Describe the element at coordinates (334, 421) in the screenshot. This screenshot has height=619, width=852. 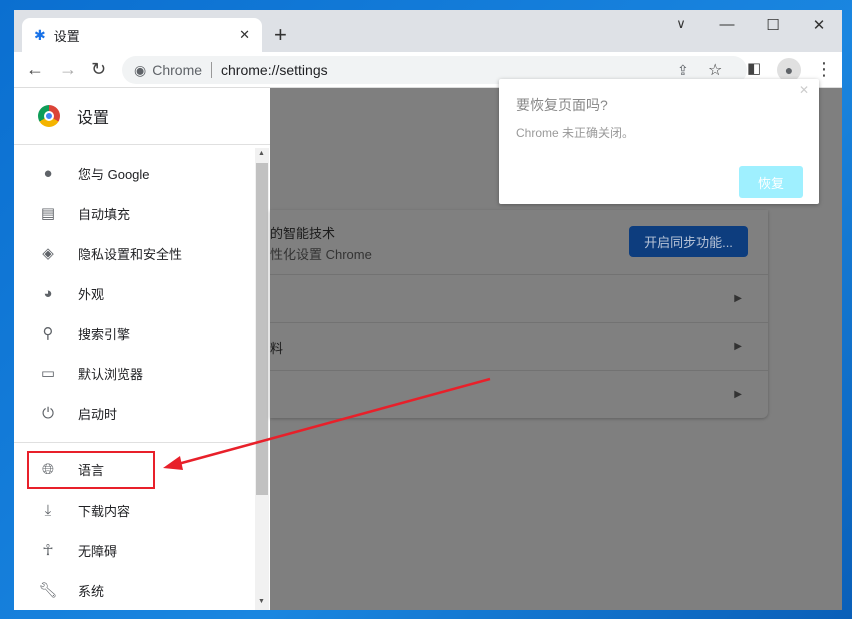
I see `annotation-arrow-line` at that location.